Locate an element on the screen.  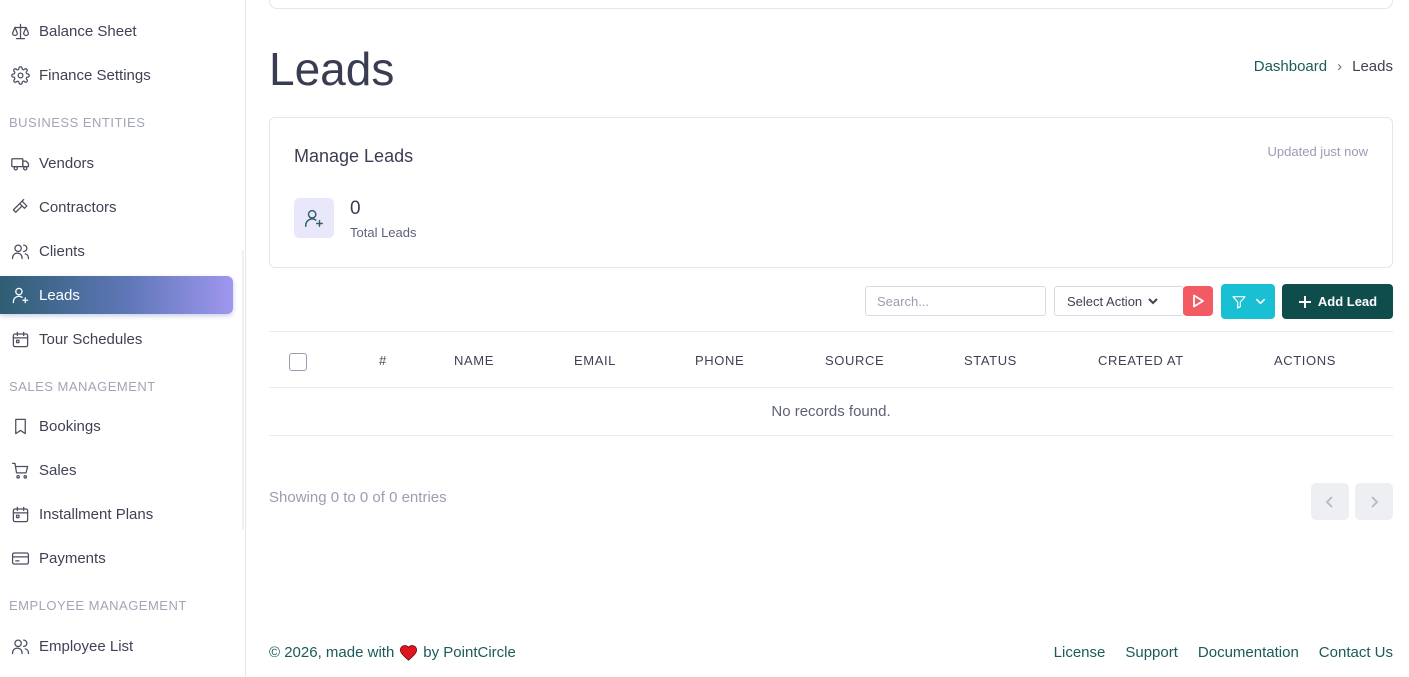
sidebar-item-label: Installment Plans is located at coordinates (96, 514).